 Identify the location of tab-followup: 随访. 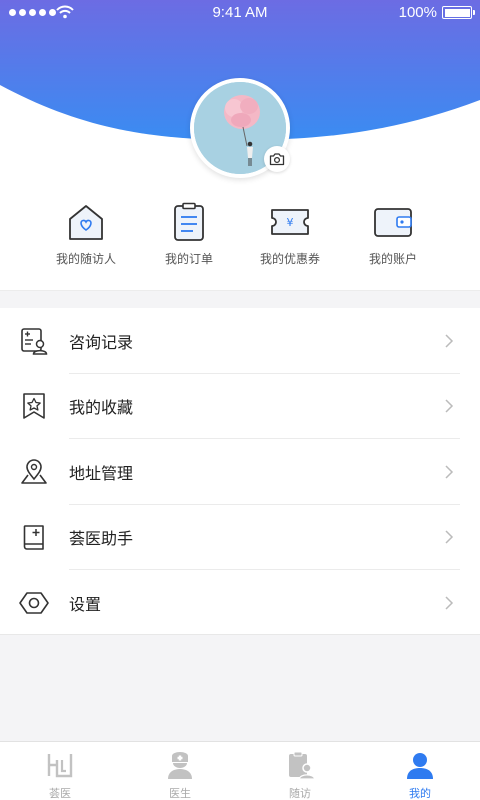
(300, 771).